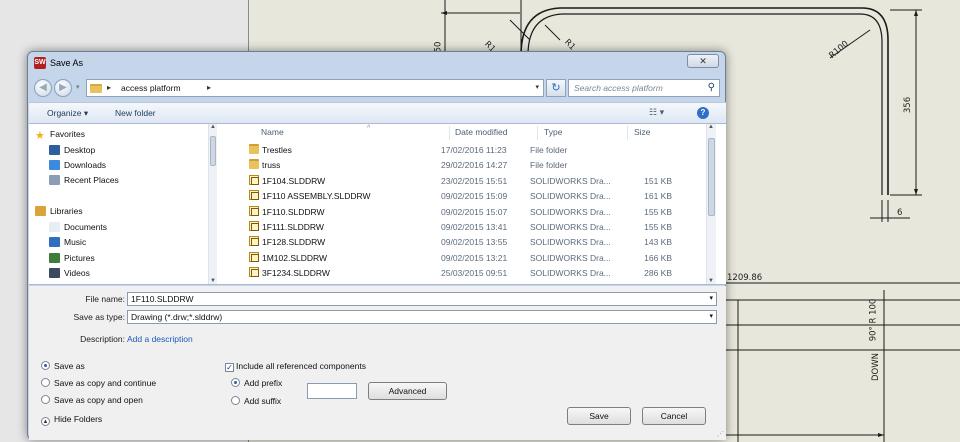  Describe the element at coordinates (474, 150) in the screenshot. I see `file-date: 17/02/2016 11:23` at that location.